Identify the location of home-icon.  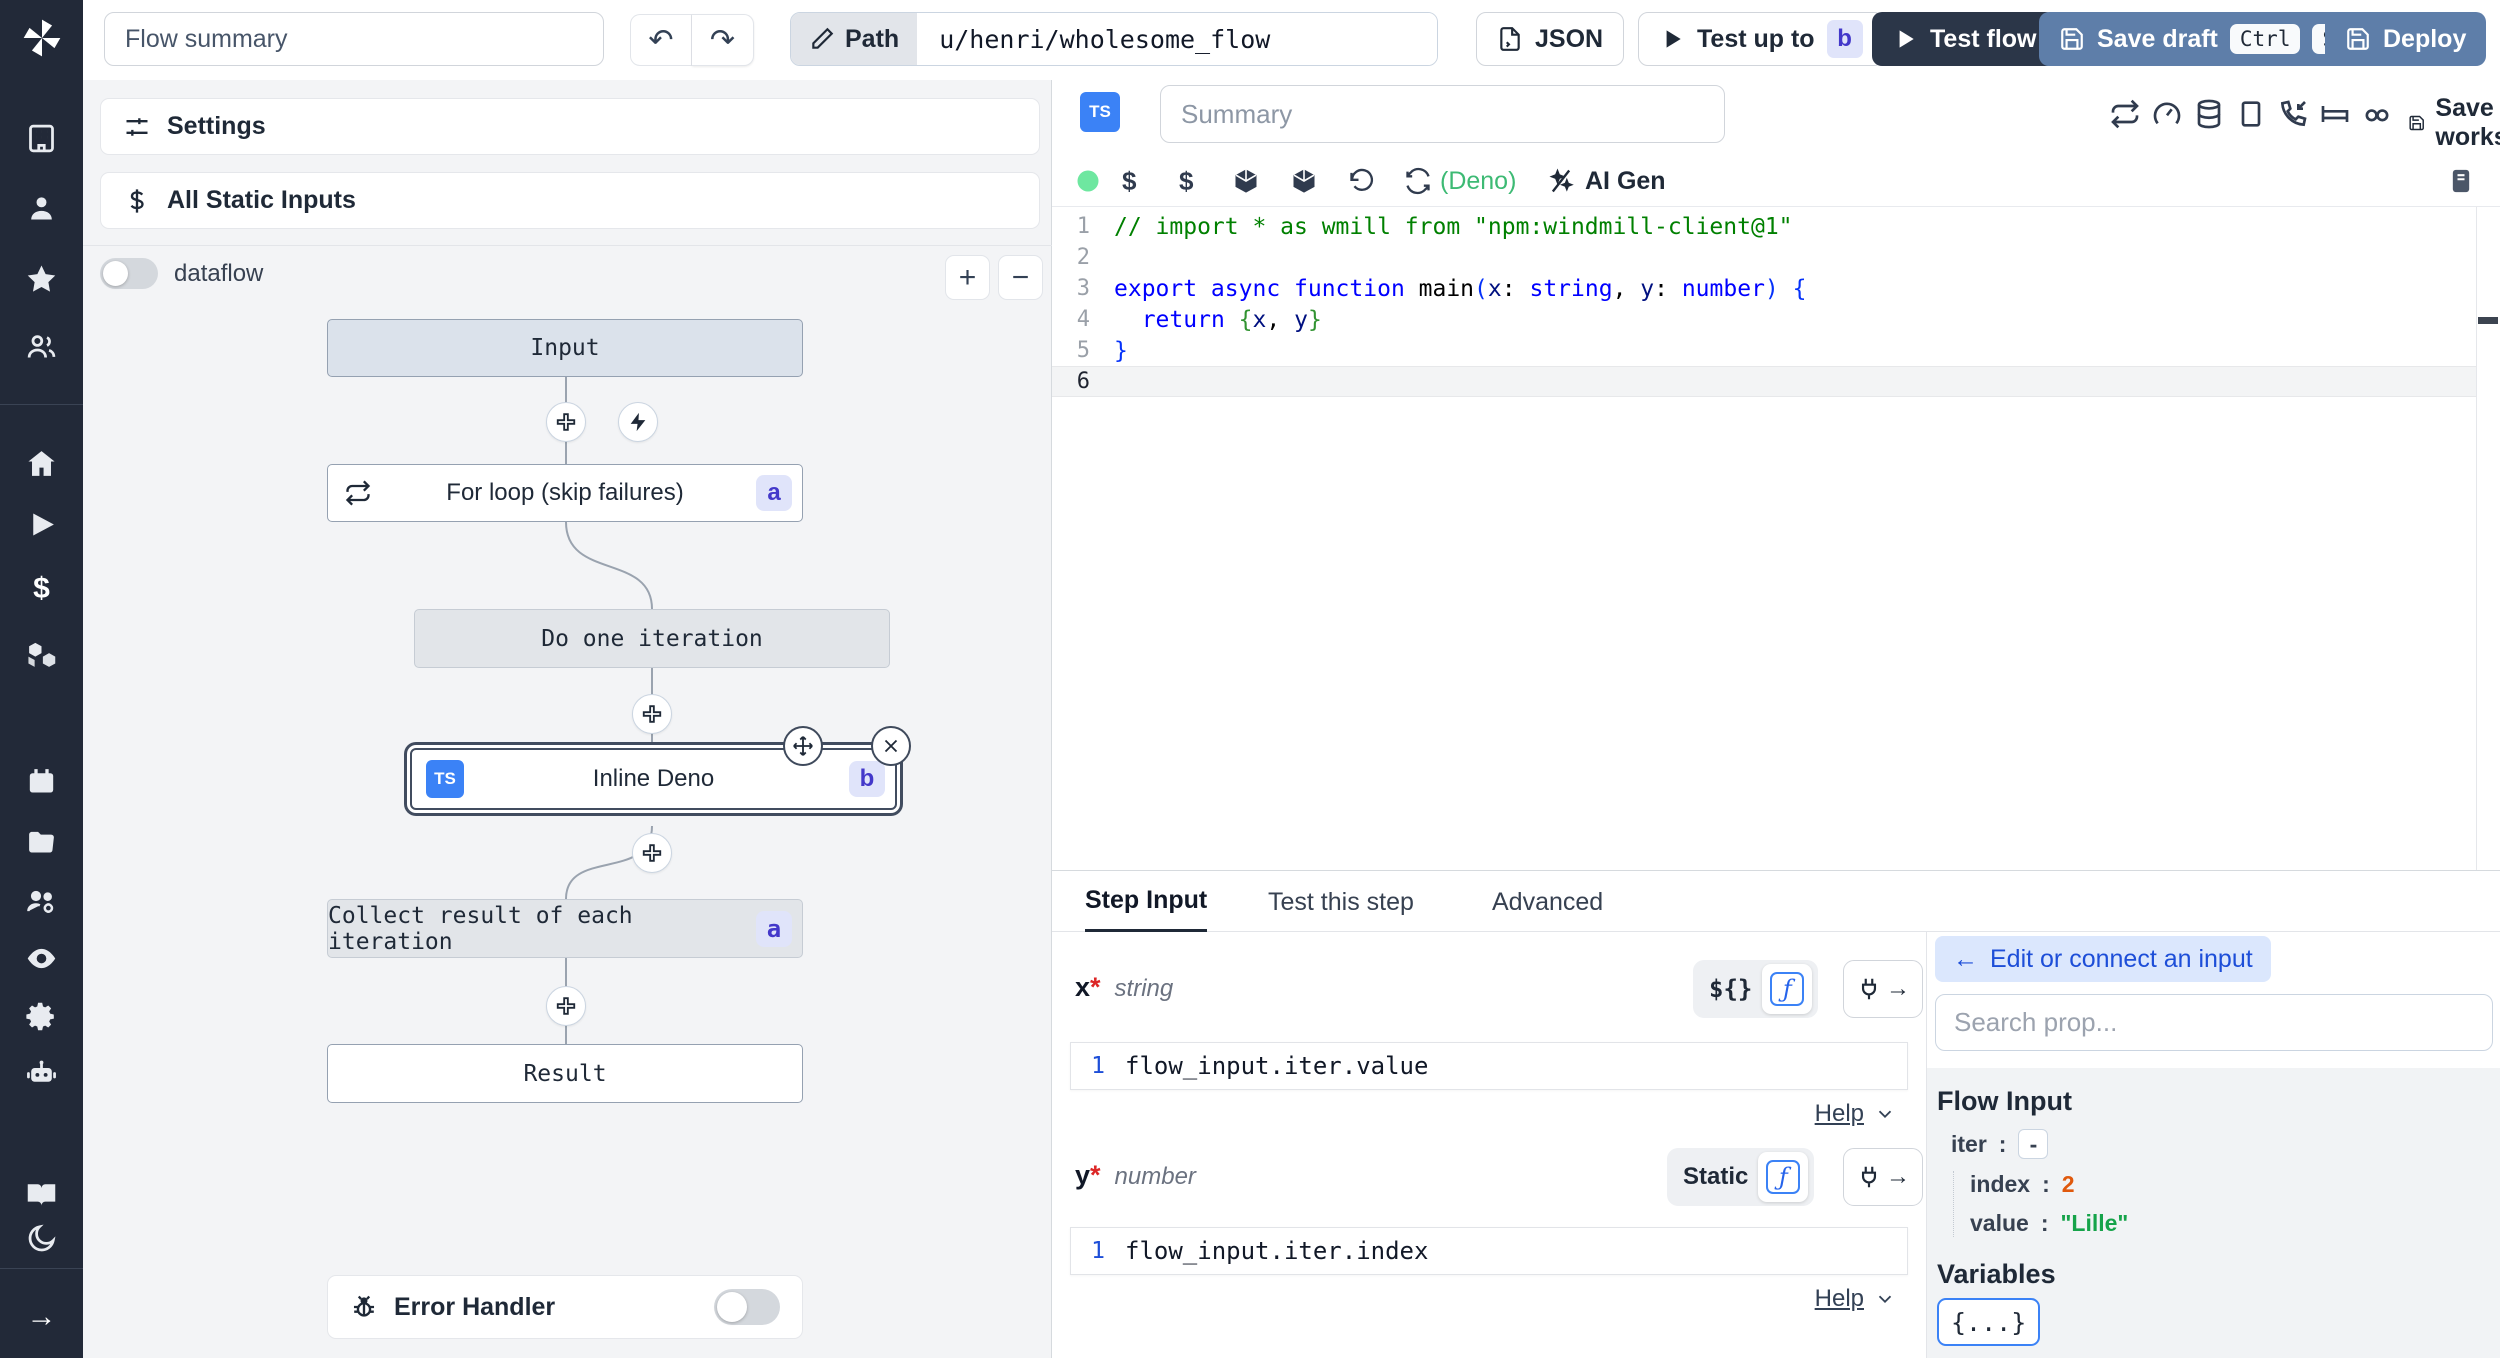
(41, 463).